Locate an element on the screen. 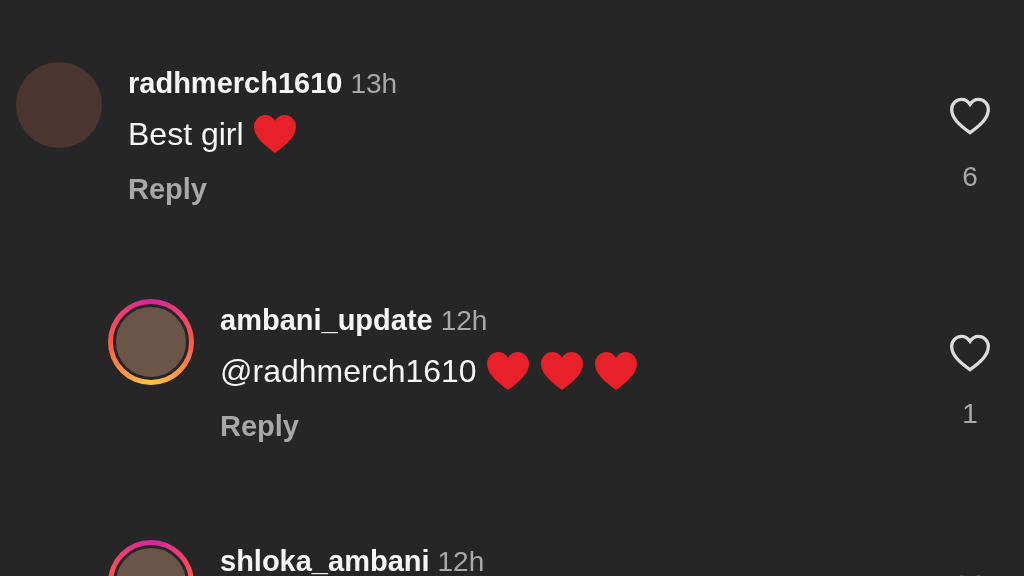 This screenshot has width=1024, height=576. like-count: 6 is located at coordinates (970, 177).